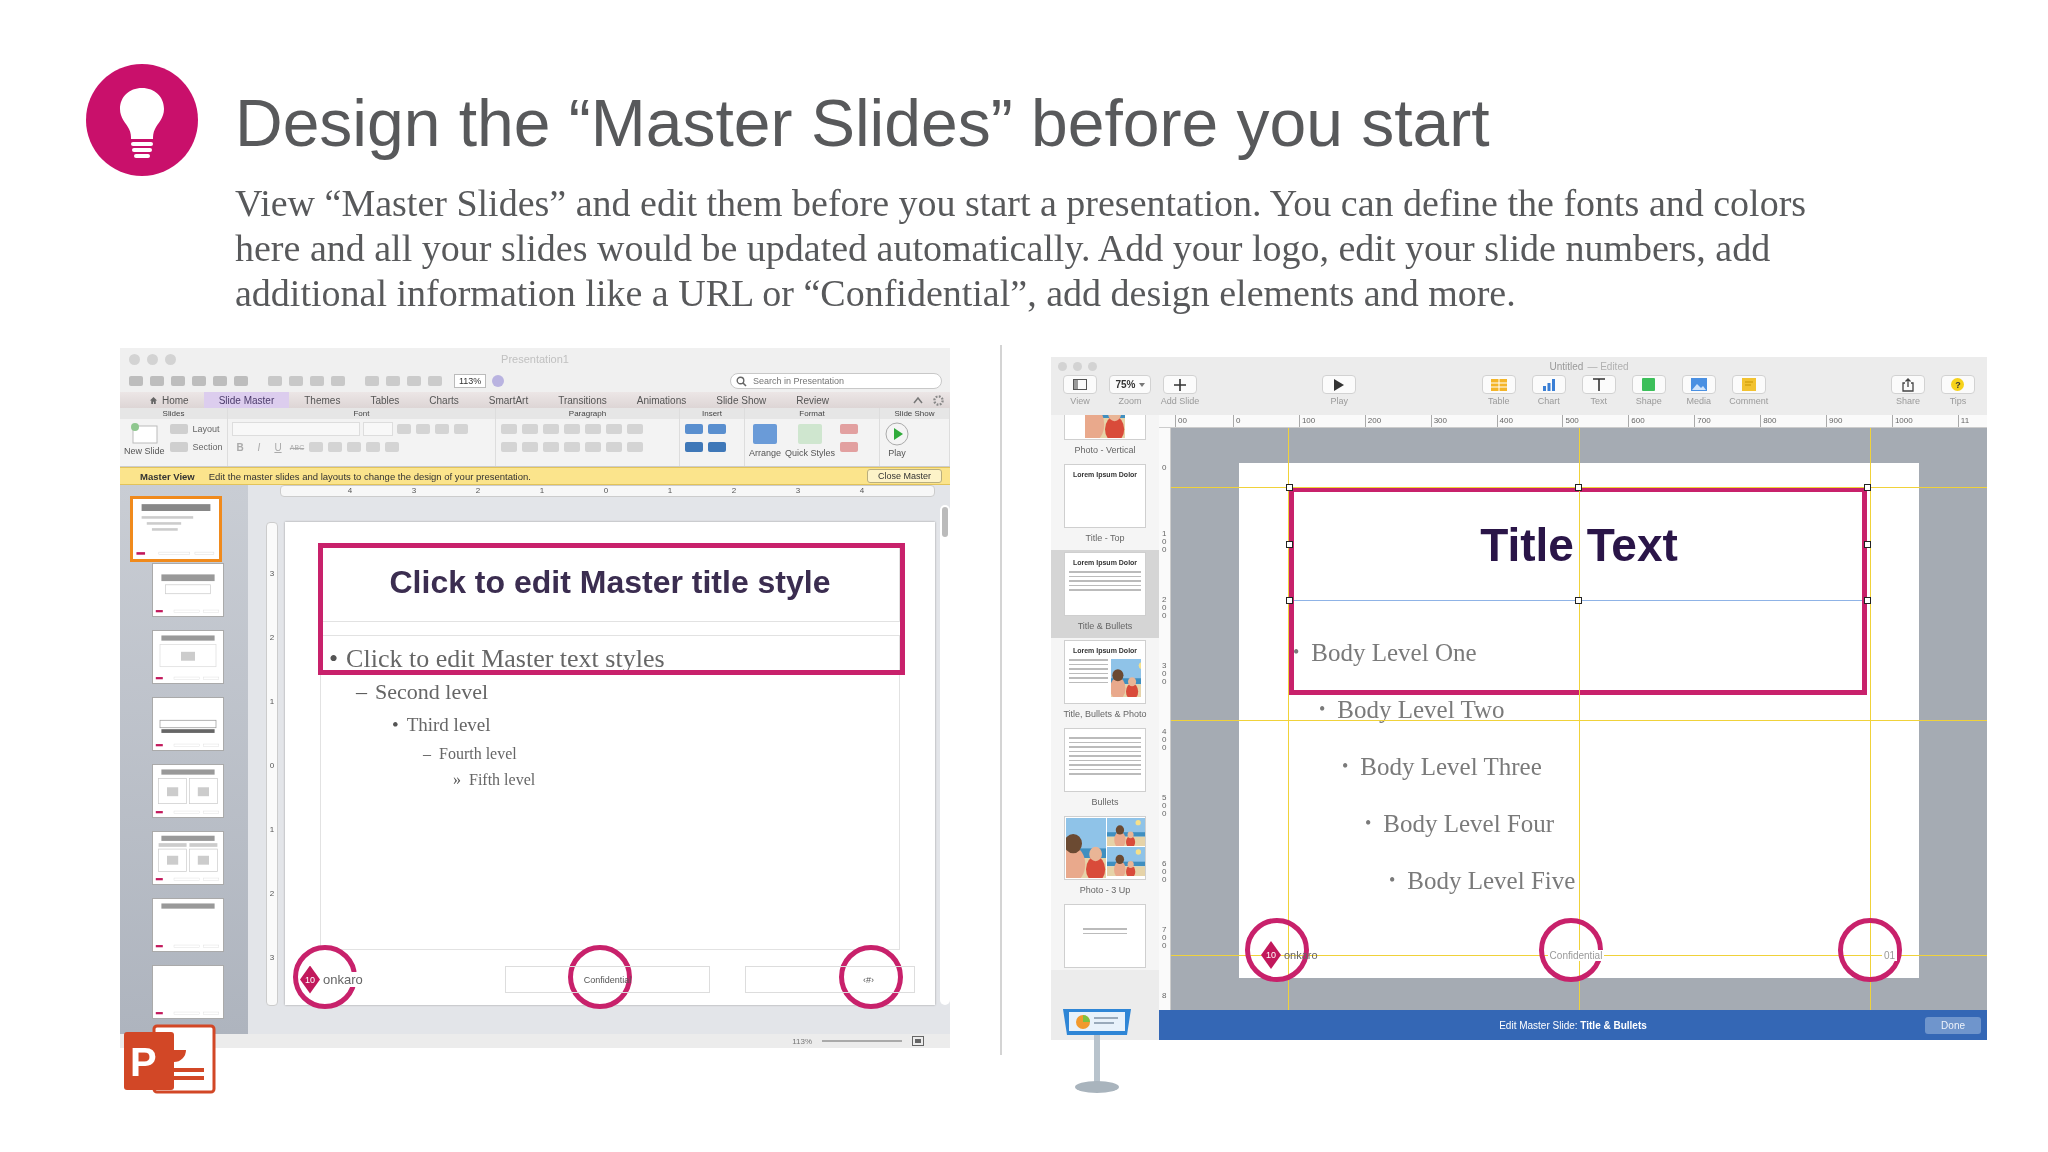 The height and width of the screenshot is (1152, 2048). What do you see at coordinates (1907, 401) in the screenshot?
I see `toolbar-label: Share` at bounding box center [1907, 401].